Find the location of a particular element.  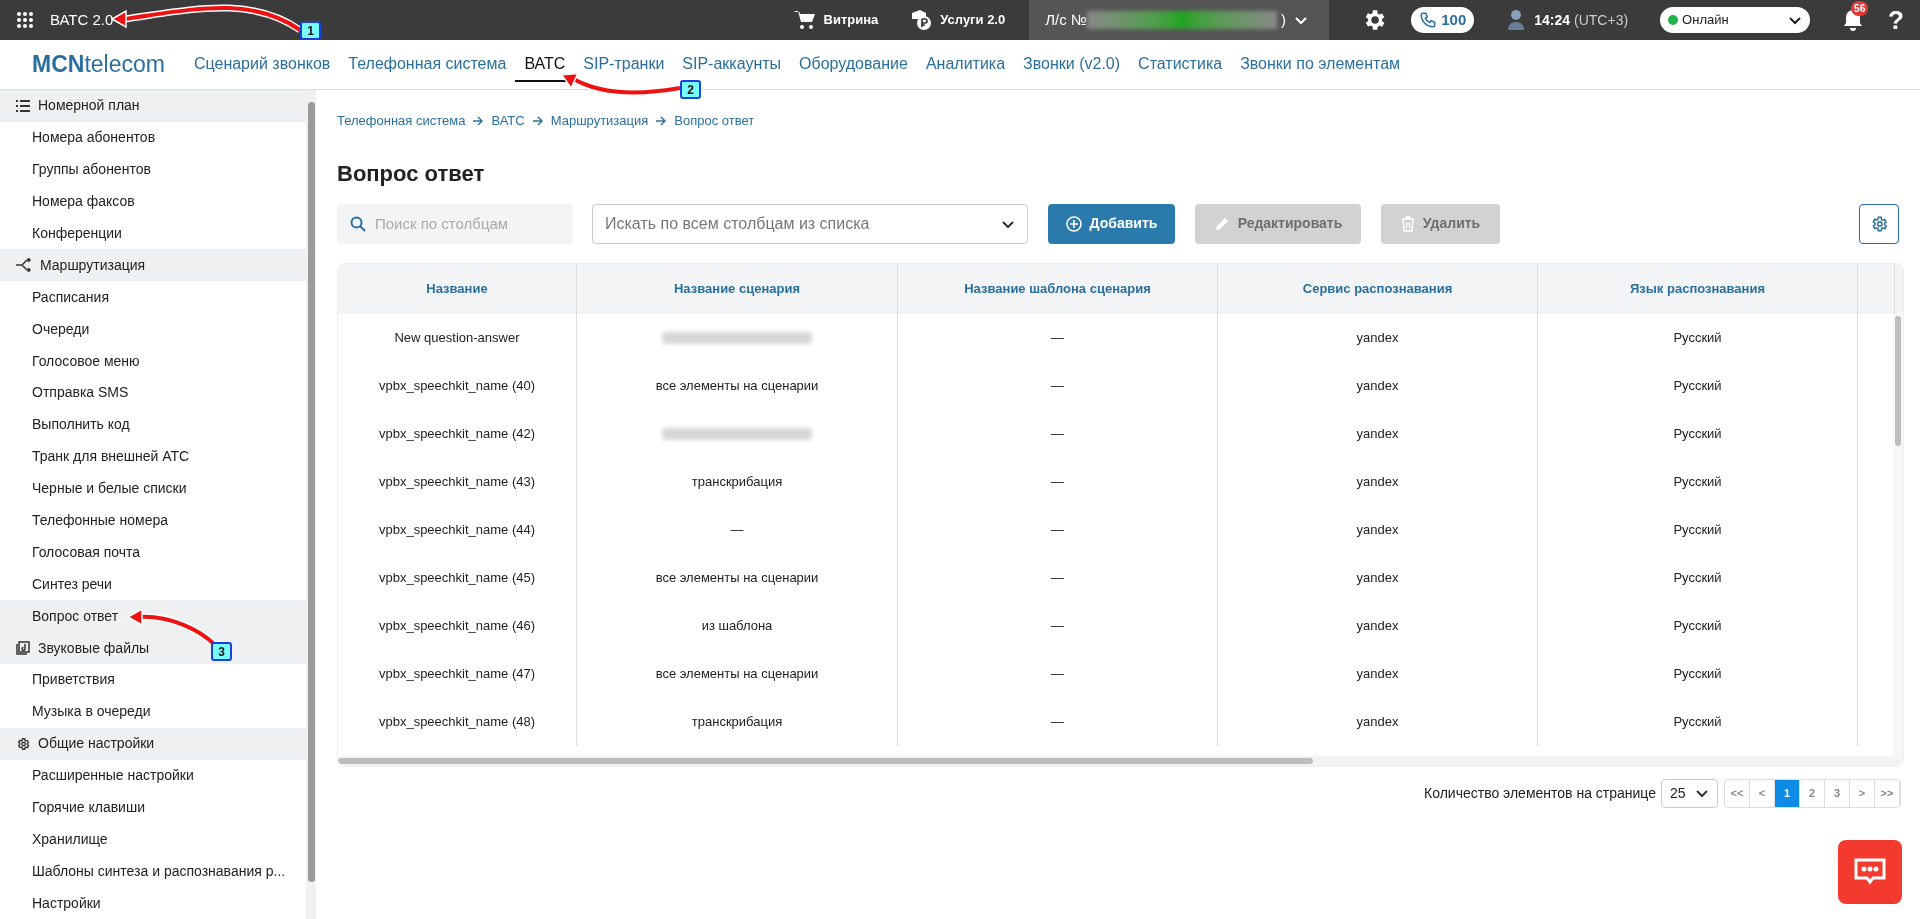

sidebar-item: Хранилище is located at coordinates (153, 839).